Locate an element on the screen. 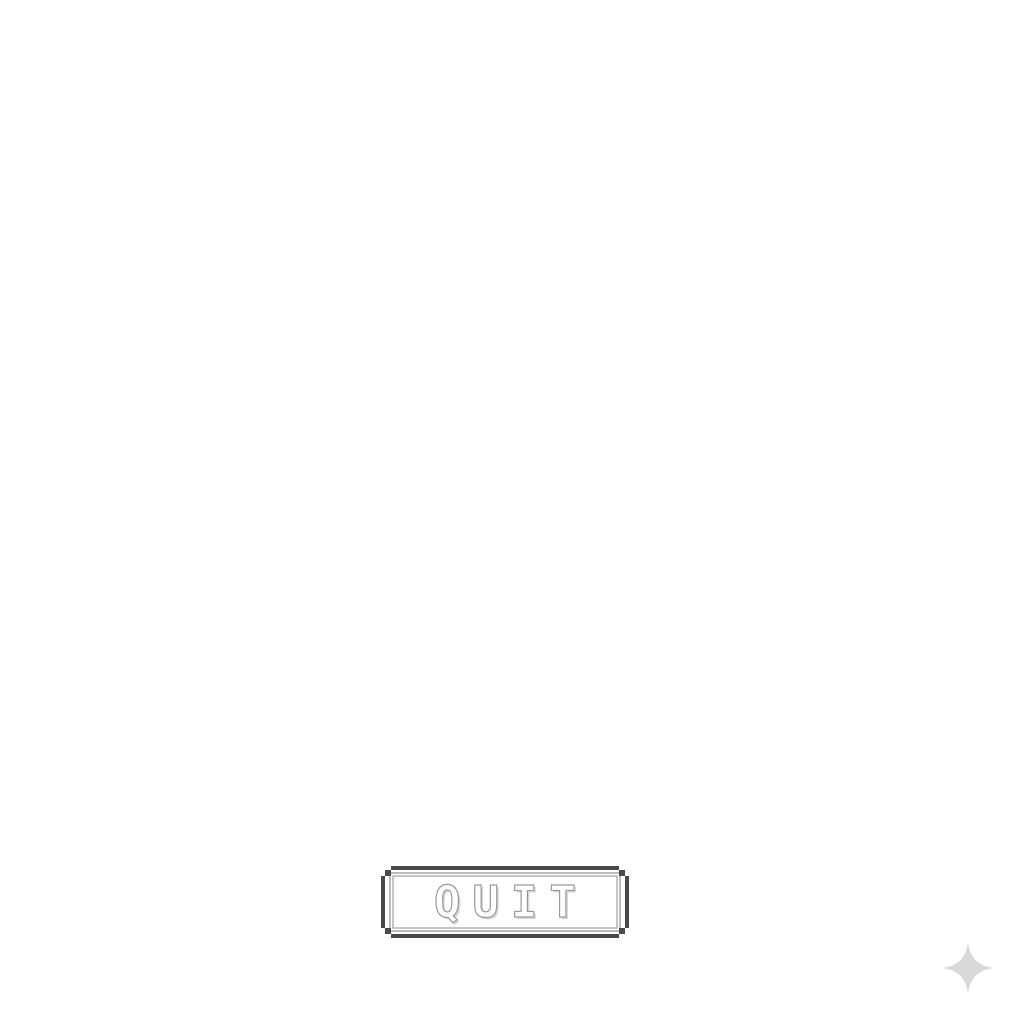 The width and height of the screenshot is (1024, 1024). quit-button: QUIT is located at coordinates (505, 902).